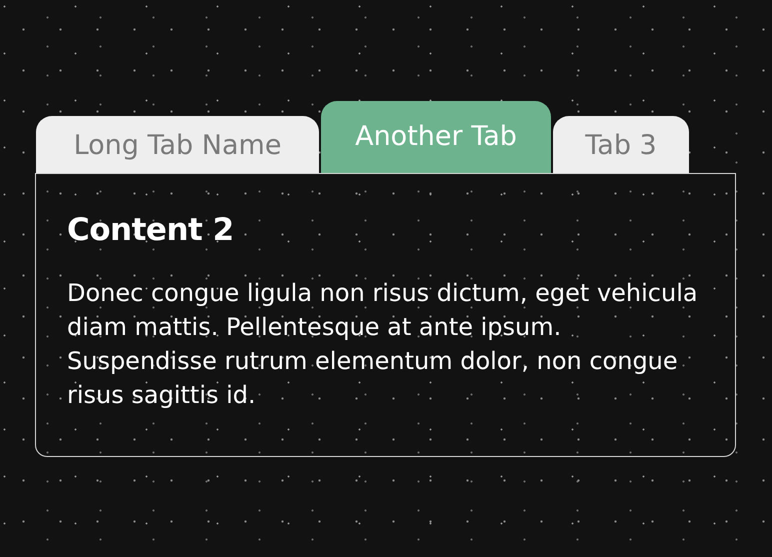 This screenshot has width=772, height=557. What do you see at coordinates (436, 137) in the screenshot?
I see `tab: Another Tab` at bounding box center [436, 137].